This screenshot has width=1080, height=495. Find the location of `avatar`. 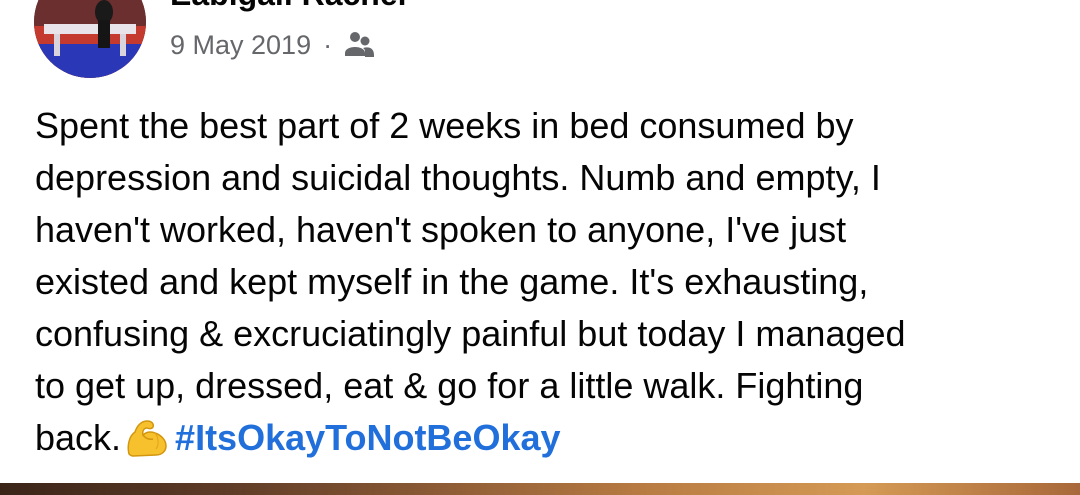

avatar is located at coordinates (90, 39).